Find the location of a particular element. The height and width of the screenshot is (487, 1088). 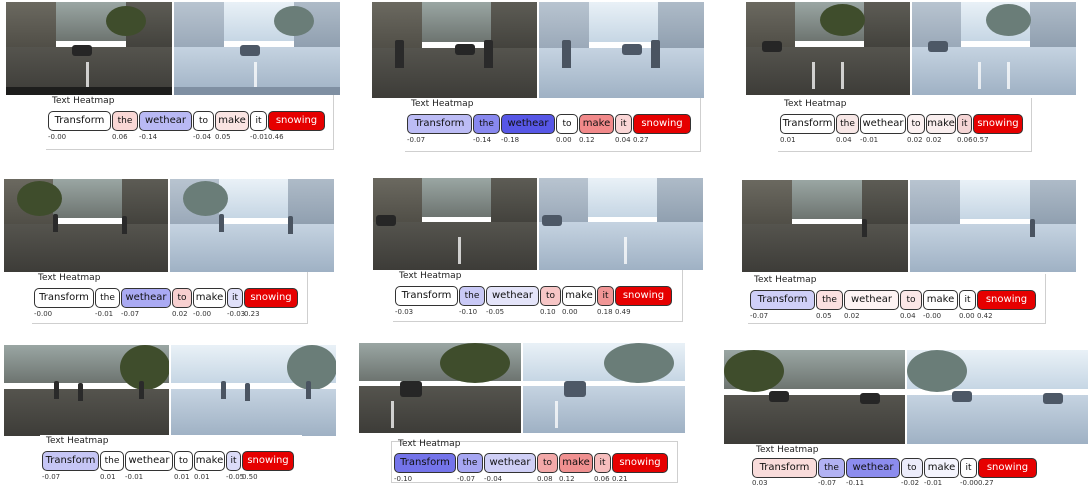

score-row: 0.03 -0.07 -0.11 -0.02 -0.01 -0.00 0.27 is located at coordinates (894, 483).